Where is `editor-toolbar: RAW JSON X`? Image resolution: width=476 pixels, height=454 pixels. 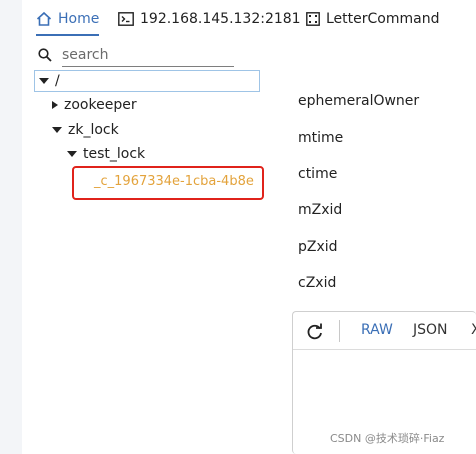
editor-toolbar: RAW JSON X is located at coordinates (384, 331).